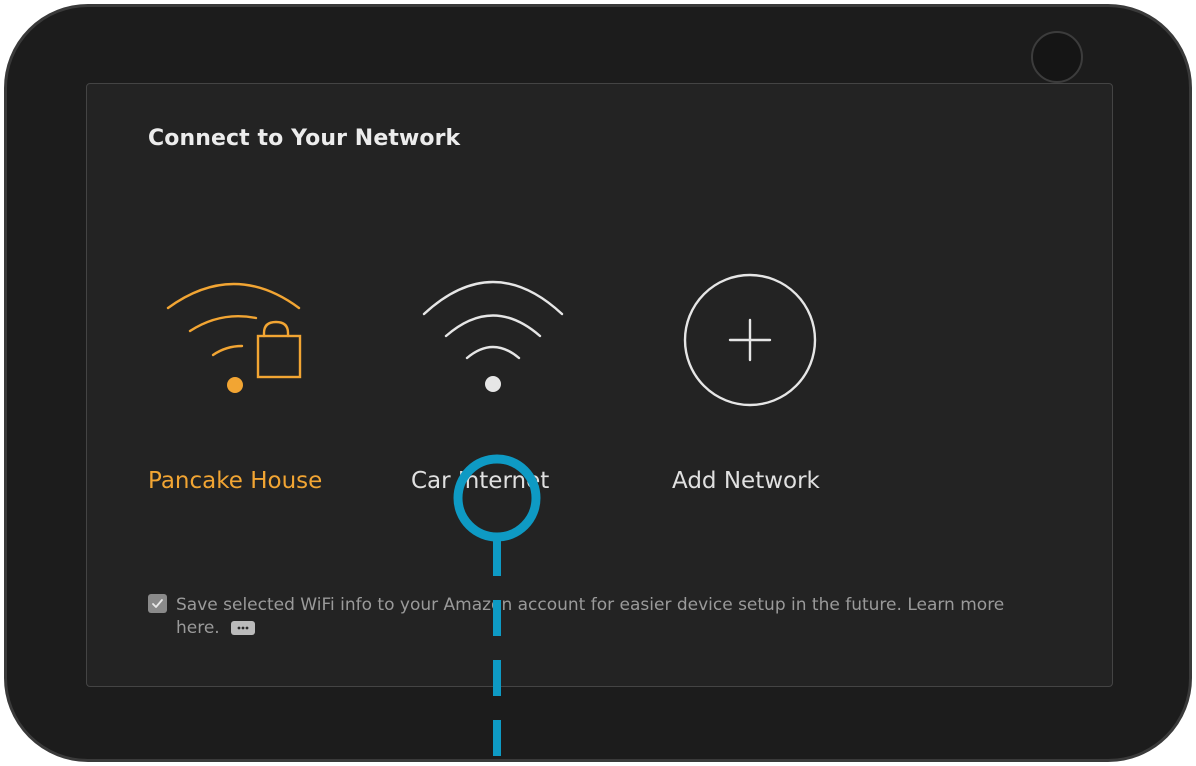  Describe the element at coordinates (243, 628) in the screenshot. I see `more-dots-icon` at that location.